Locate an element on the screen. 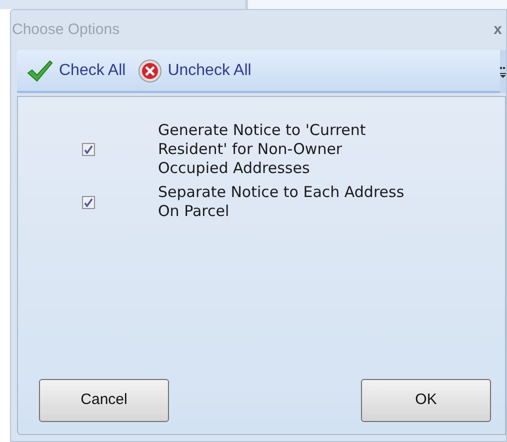  overflow-icon is located at coordinates (503, 71).